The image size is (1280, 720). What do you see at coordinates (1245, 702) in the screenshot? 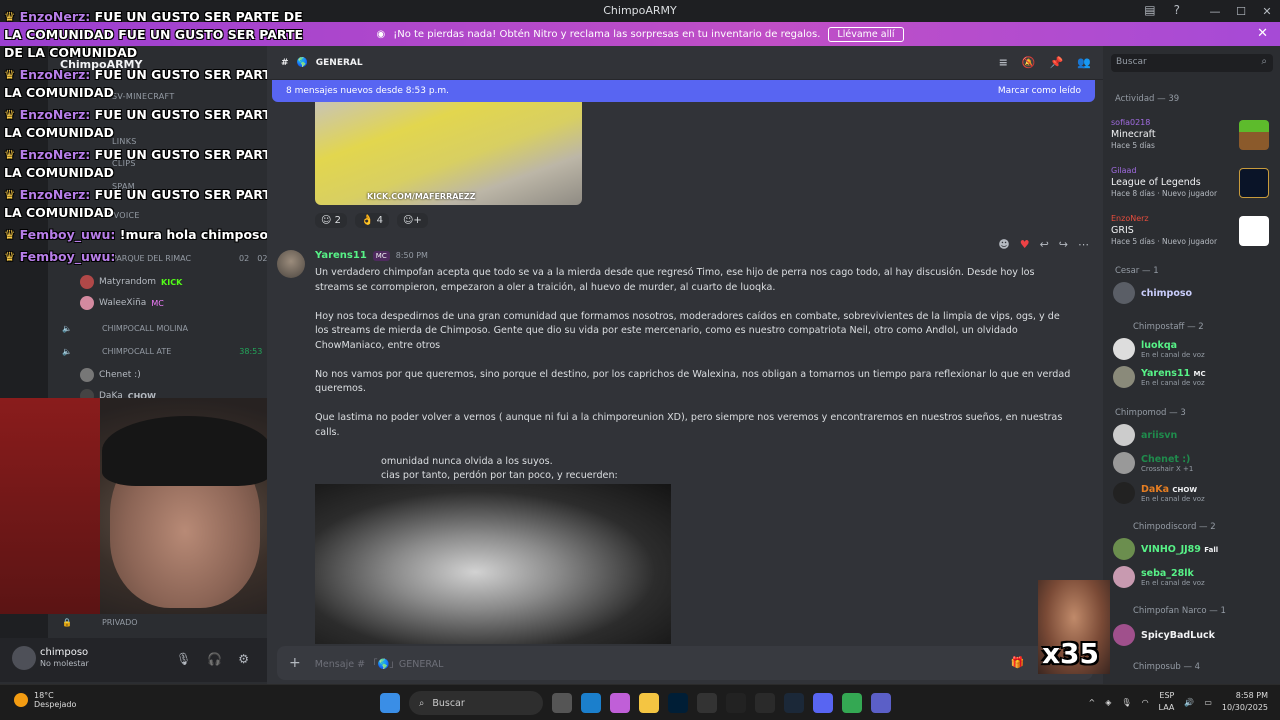
I see `clock: 8:58 PM 10/30/2025` at bounding box center [1245, 702].